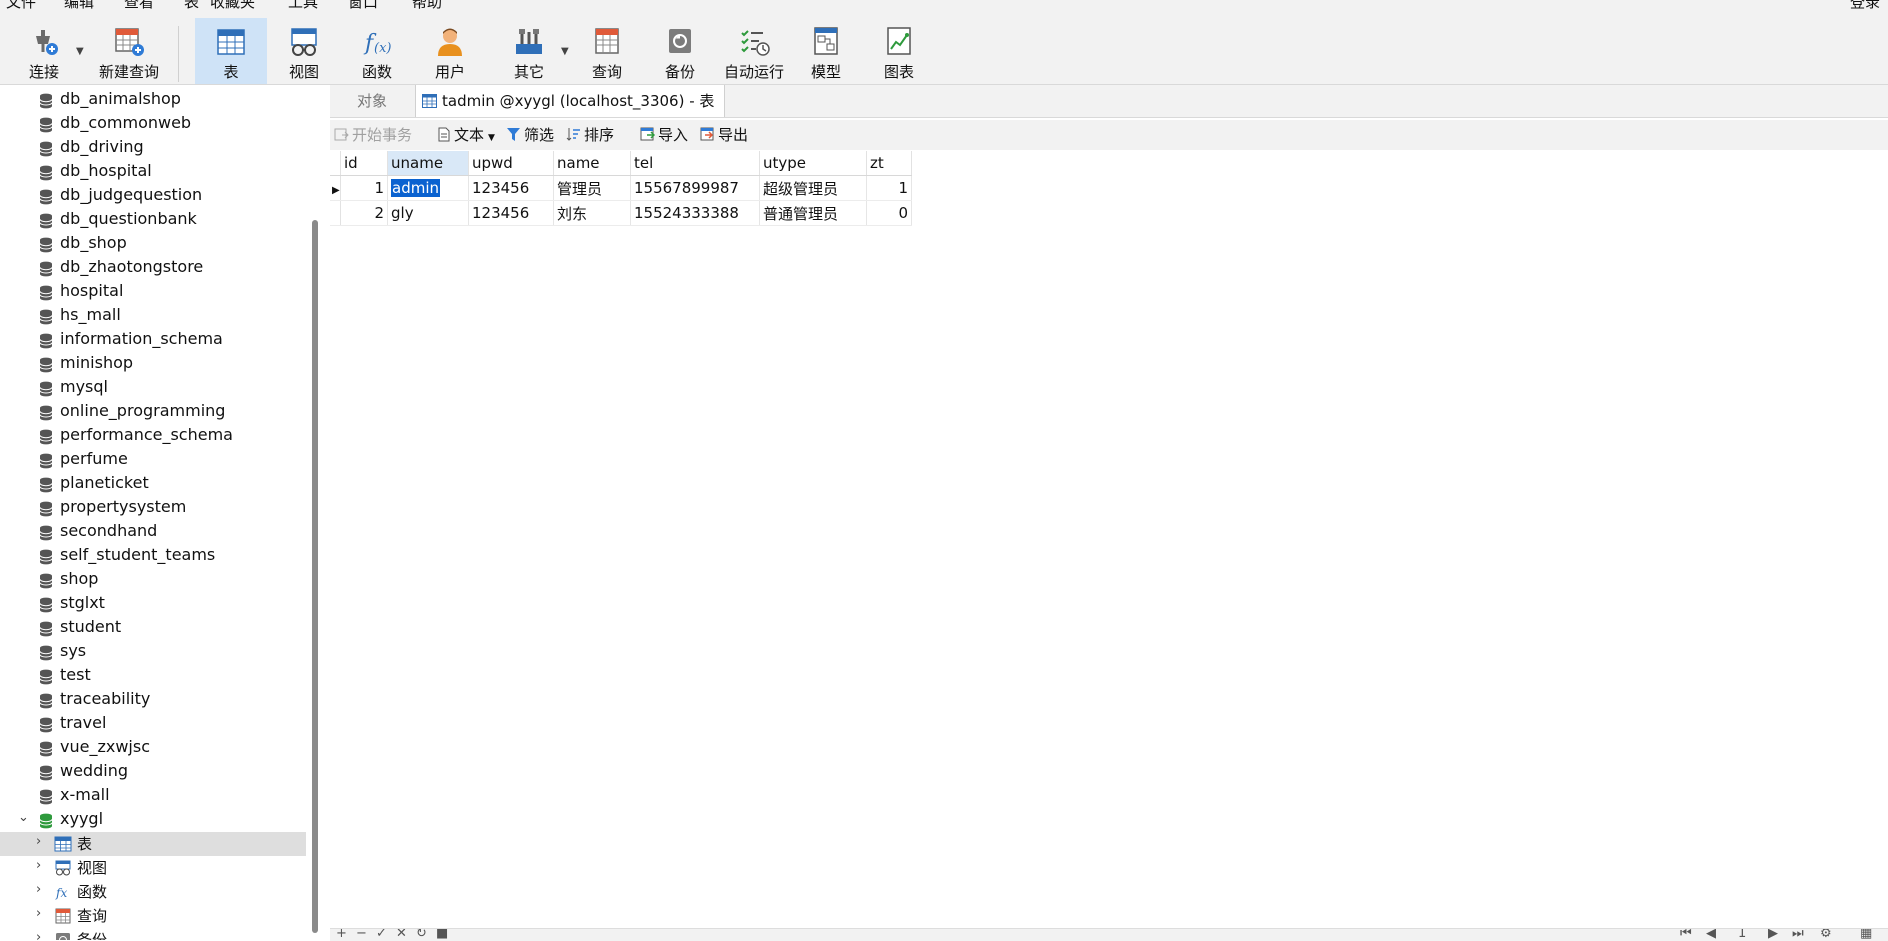  What do you see at coordinates (565, 51) in the screenshot?
I see `other-dropdown-icon: ▼` at bounding box center [565, 51].